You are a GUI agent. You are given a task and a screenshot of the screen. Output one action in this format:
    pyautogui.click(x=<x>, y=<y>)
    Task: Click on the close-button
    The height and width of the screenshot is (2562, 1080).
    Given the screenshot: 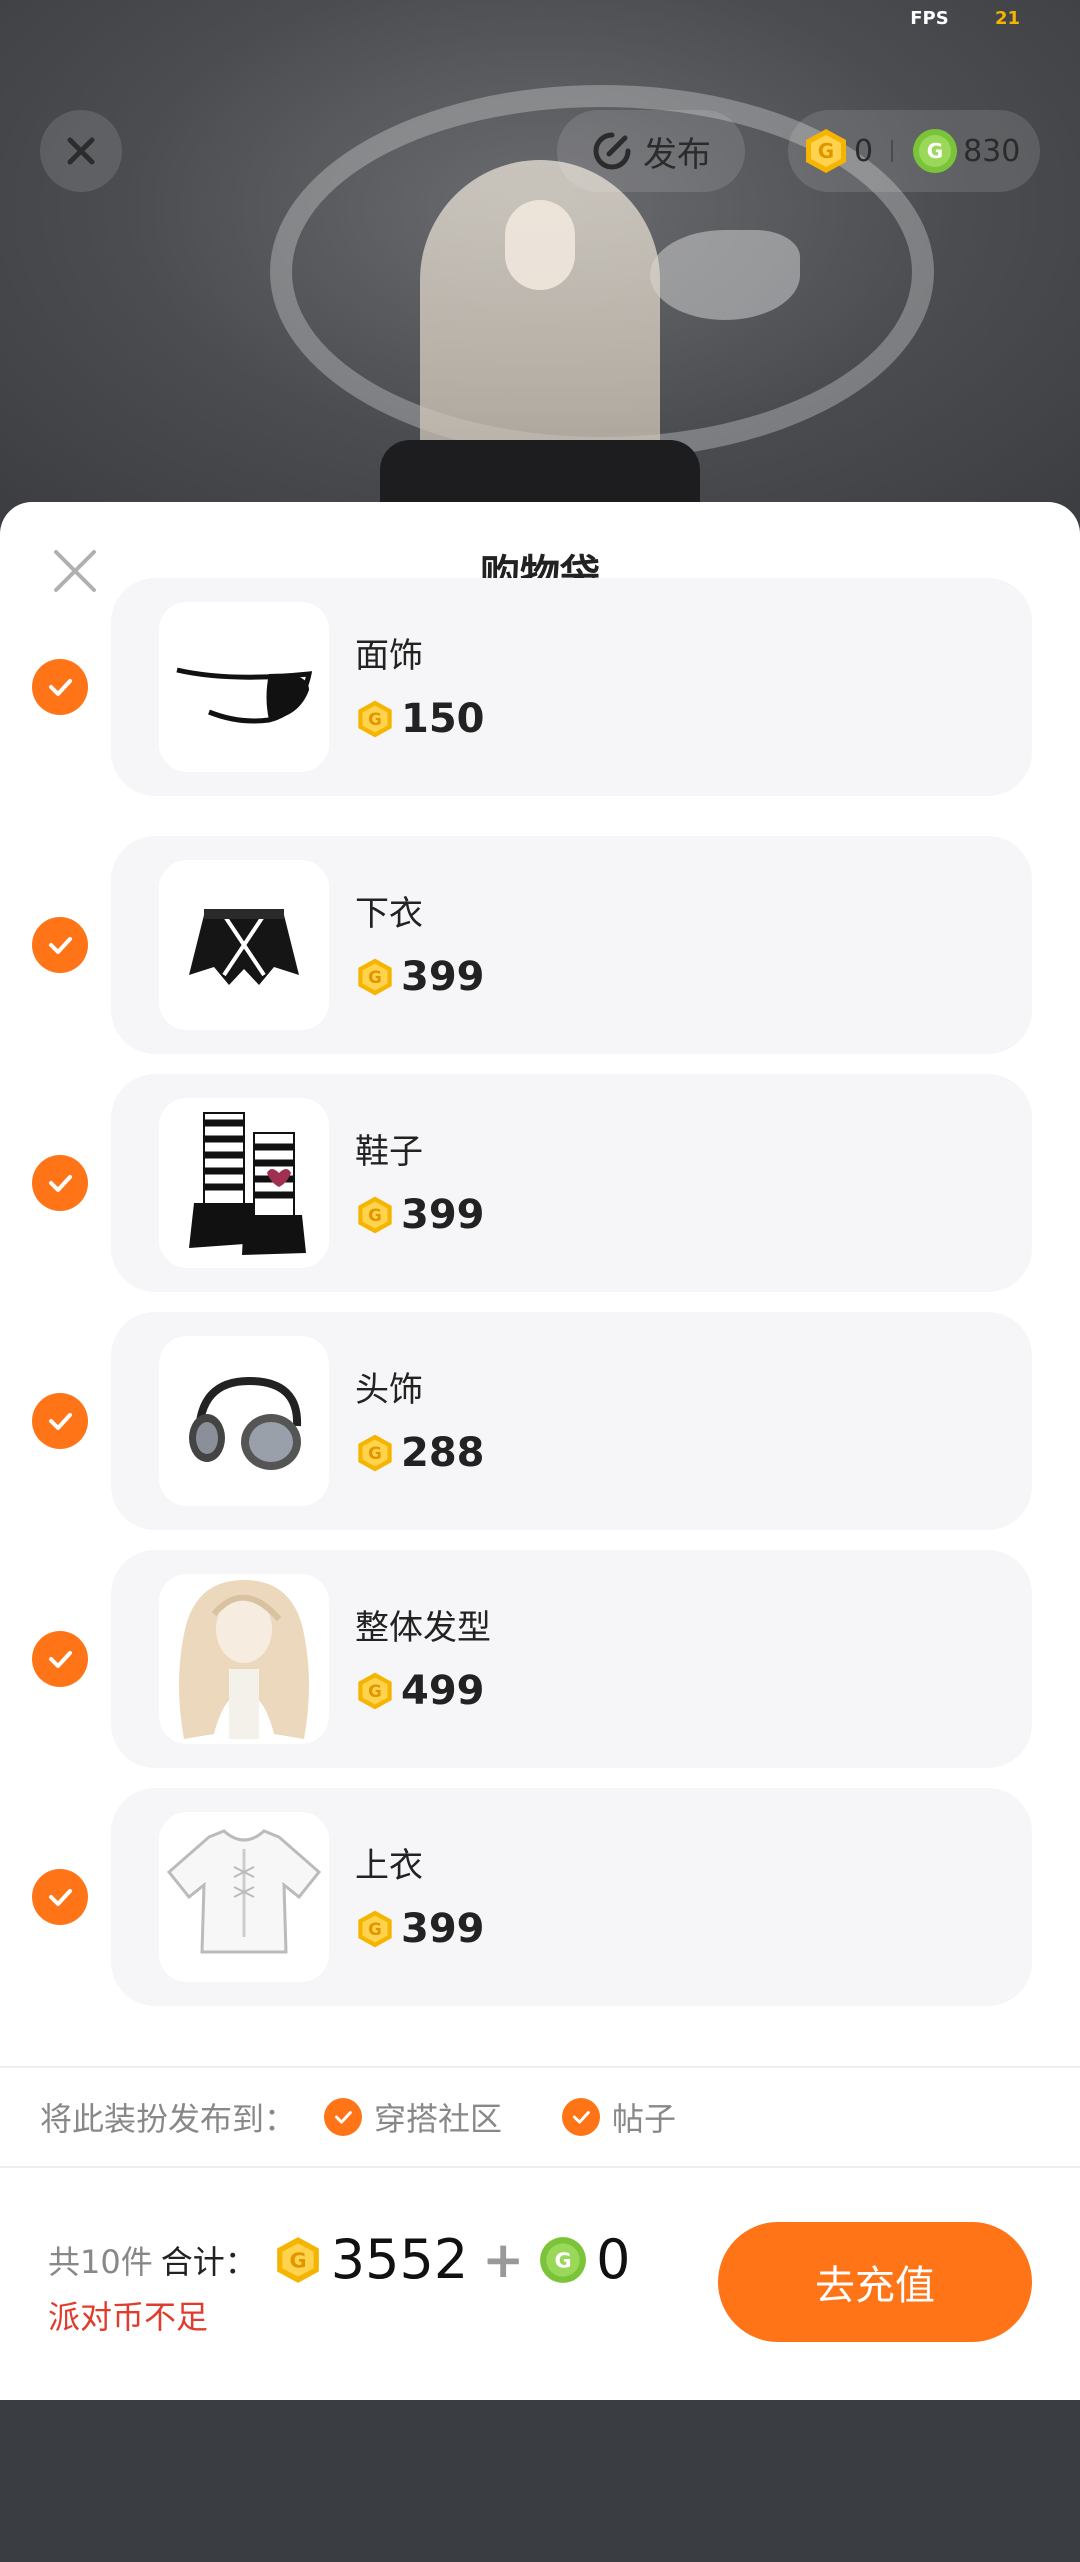 What is the action you would take?
    pyautogui.click(x=81, y=151)
    